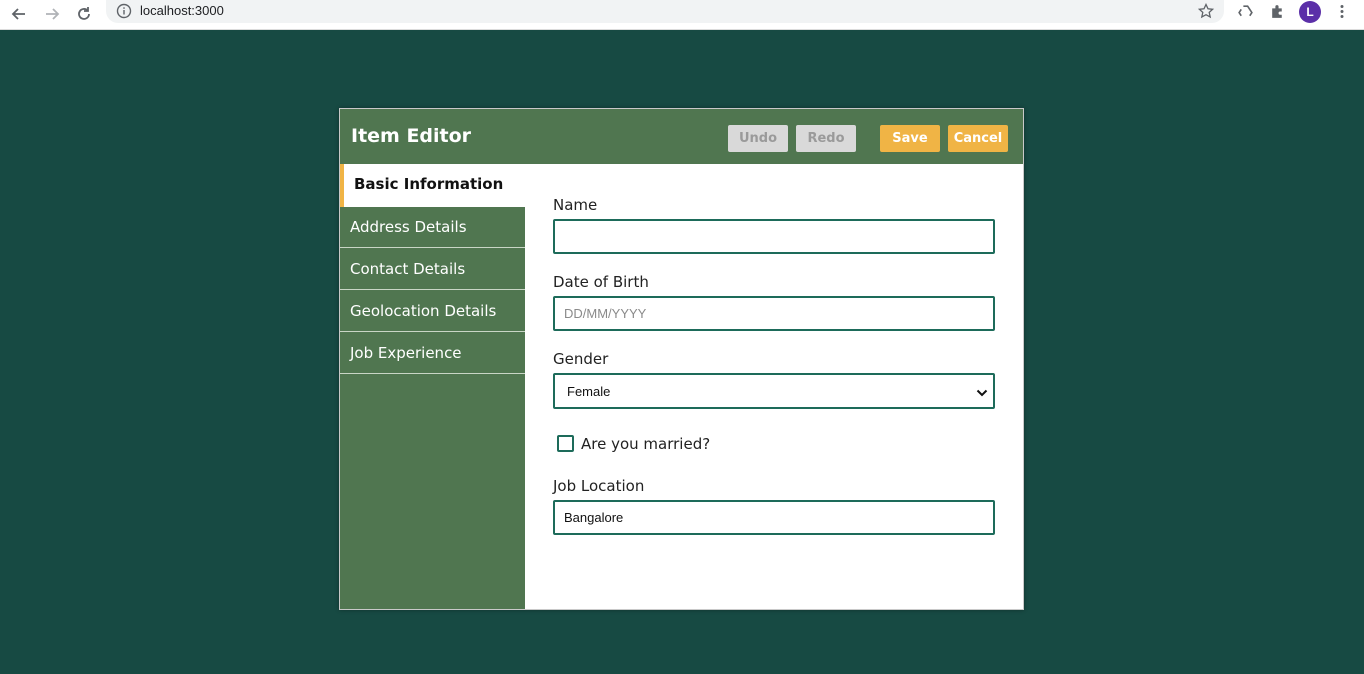  What do you see at coordinates (589, 391) in the screenshot?
I see `gender-selected-value: Female` at bounding box center [589, 391].